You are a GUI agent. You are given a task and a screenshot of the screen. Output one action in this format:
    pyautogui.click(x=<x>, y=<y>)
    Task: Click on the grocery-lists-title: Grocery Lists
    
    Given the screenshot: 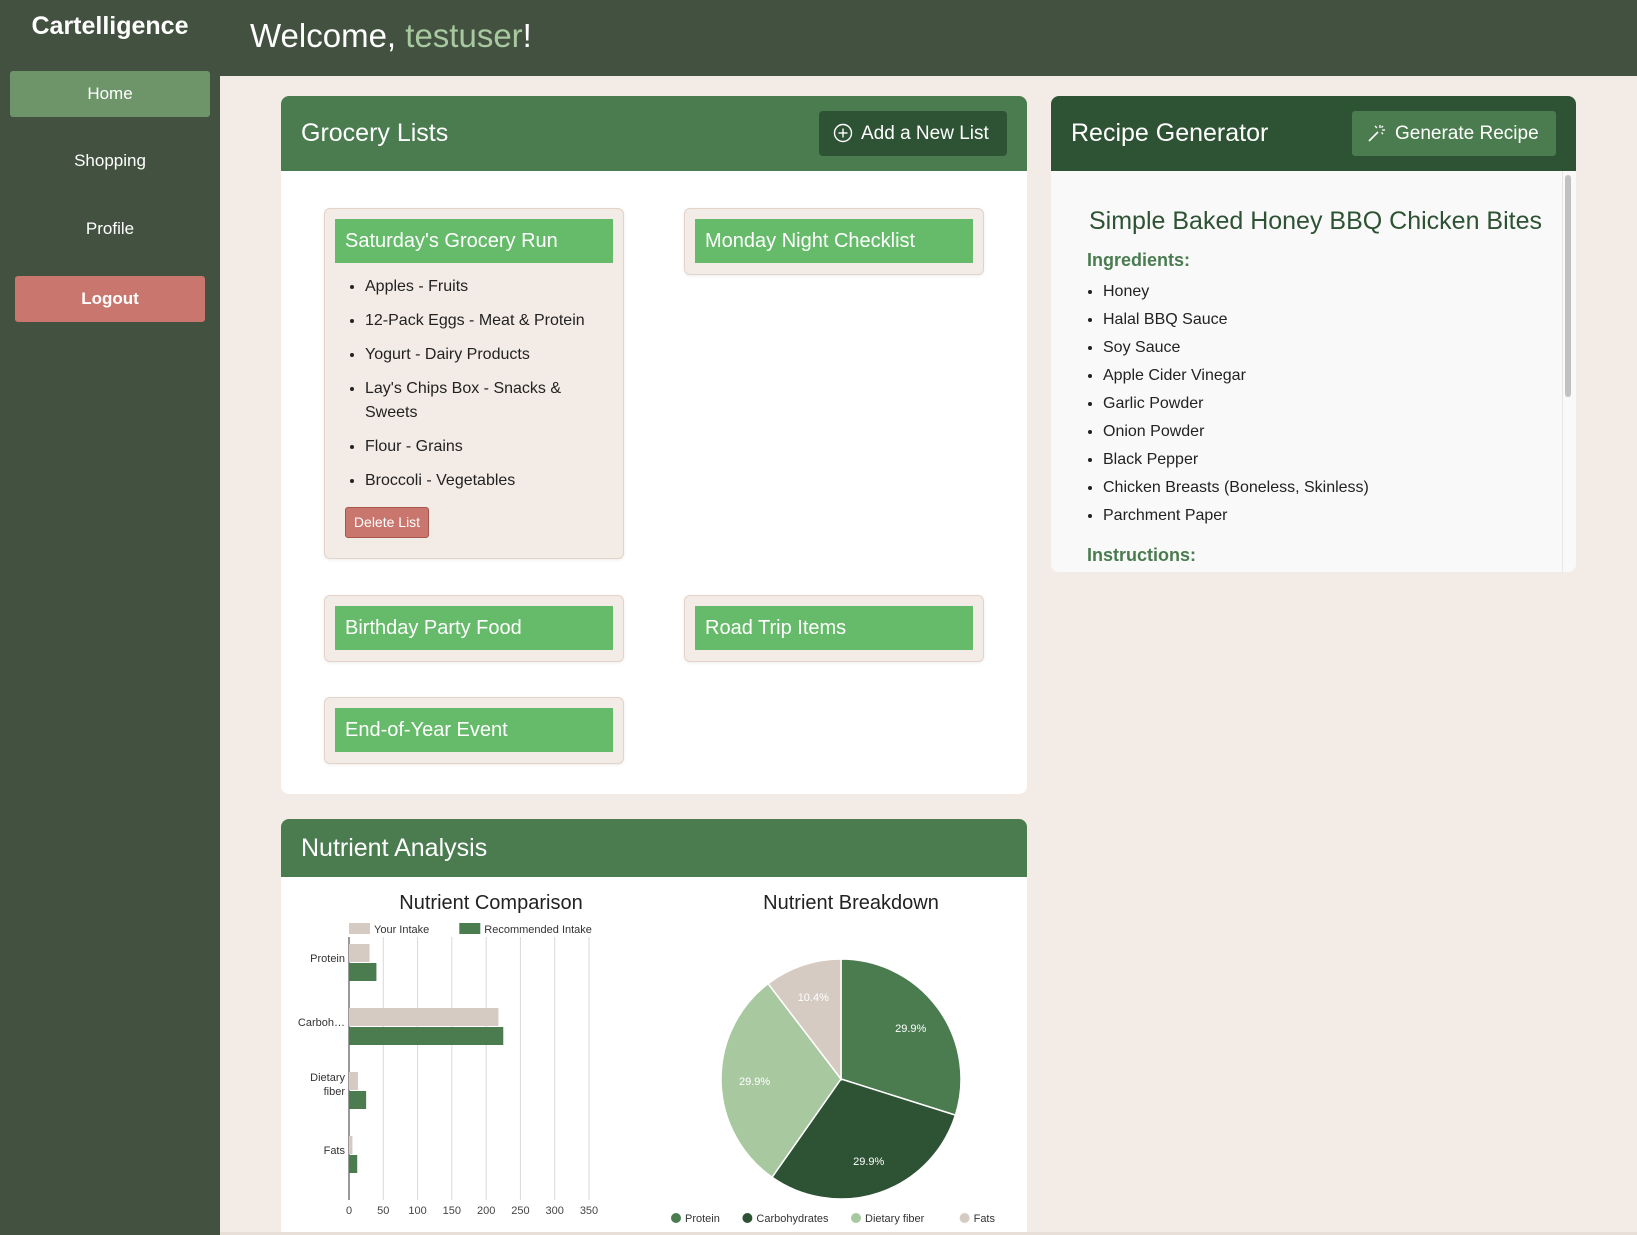 What is the action you would take?
    pyautogui.click(x=375, y=133)
    